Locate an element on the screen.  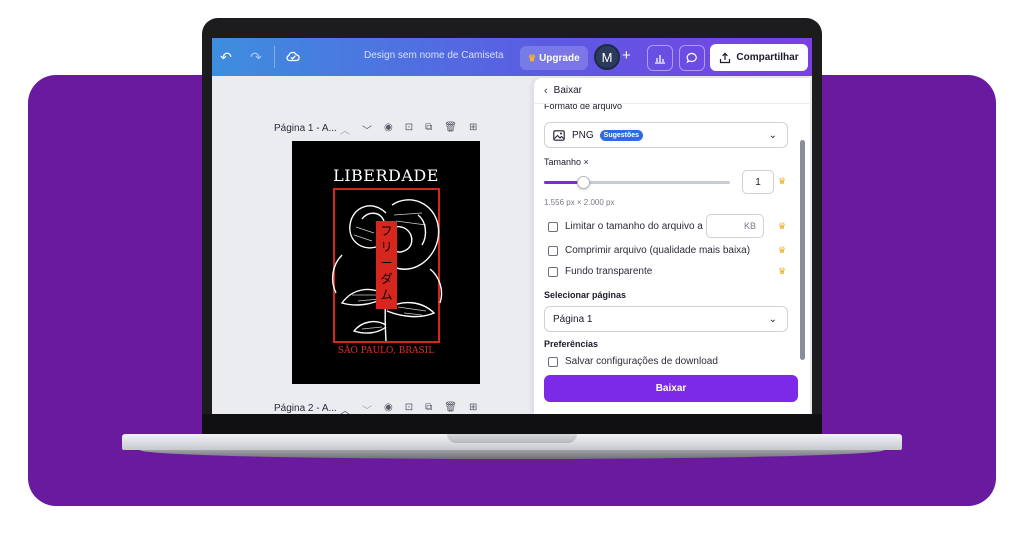
kanji-char: ー is located at coordinates (386, 263).